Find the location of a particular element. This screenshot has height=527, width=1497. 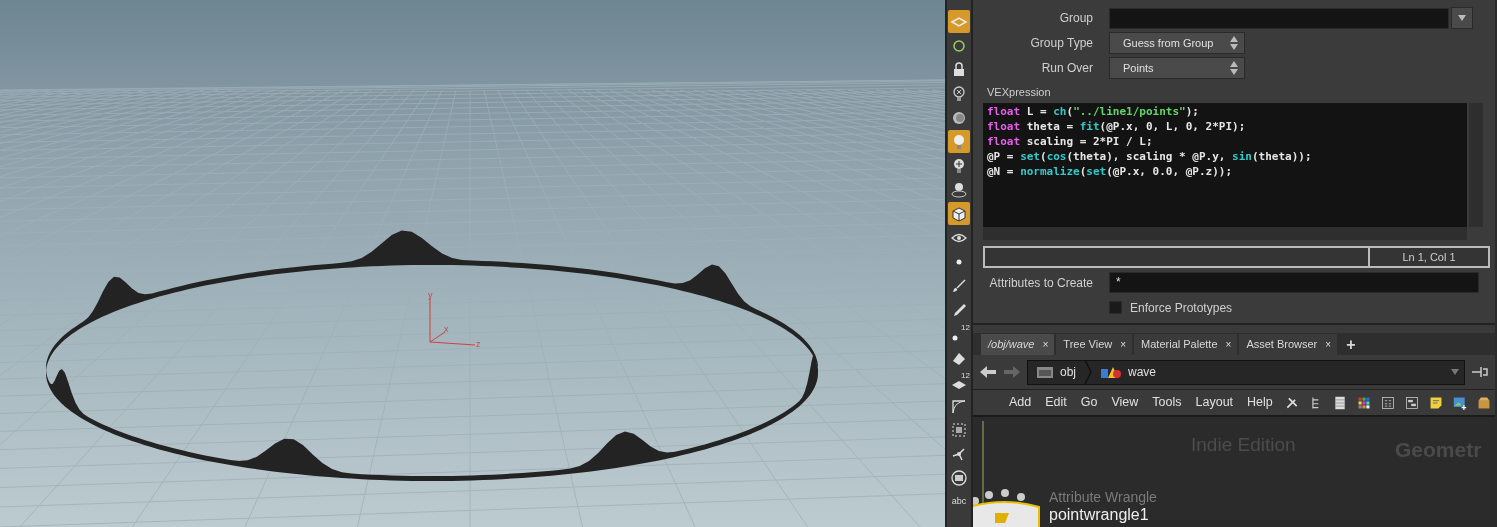

path-segment: obj is located at coordinates (1056, 372).